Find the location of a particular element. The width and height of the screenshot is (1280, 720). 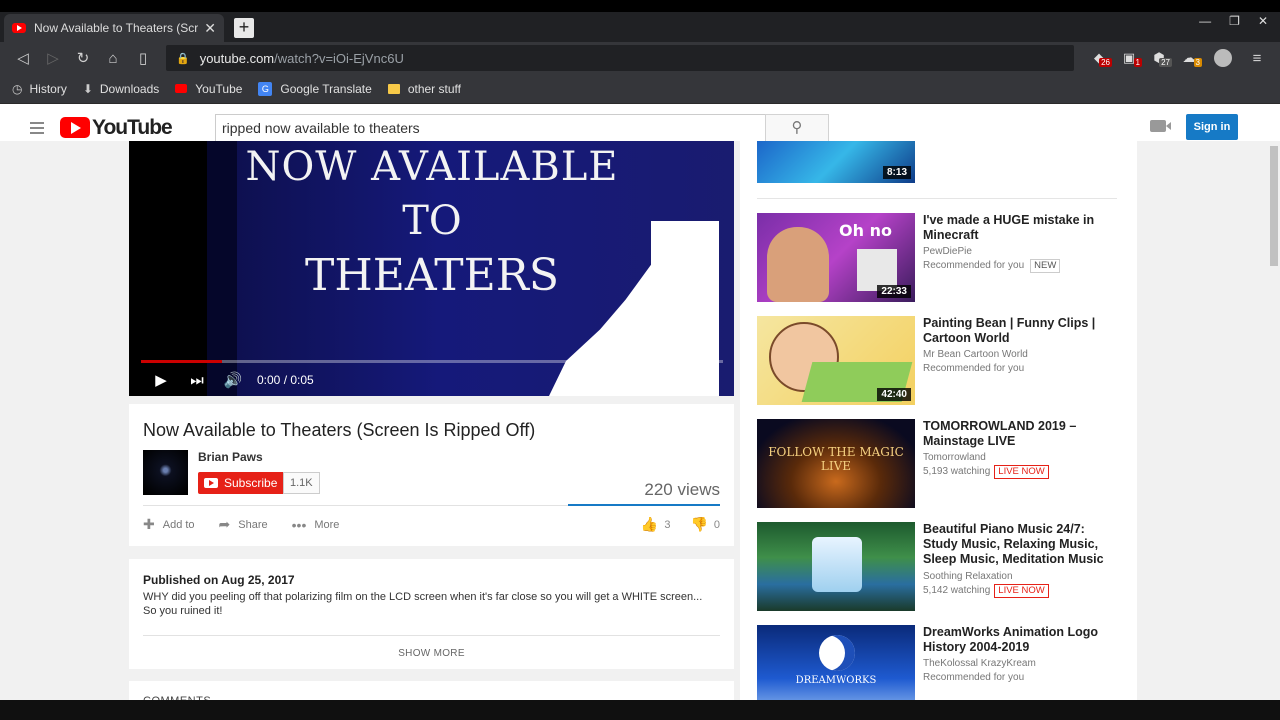

translate-icon: G is located at coordinates (265, 88).